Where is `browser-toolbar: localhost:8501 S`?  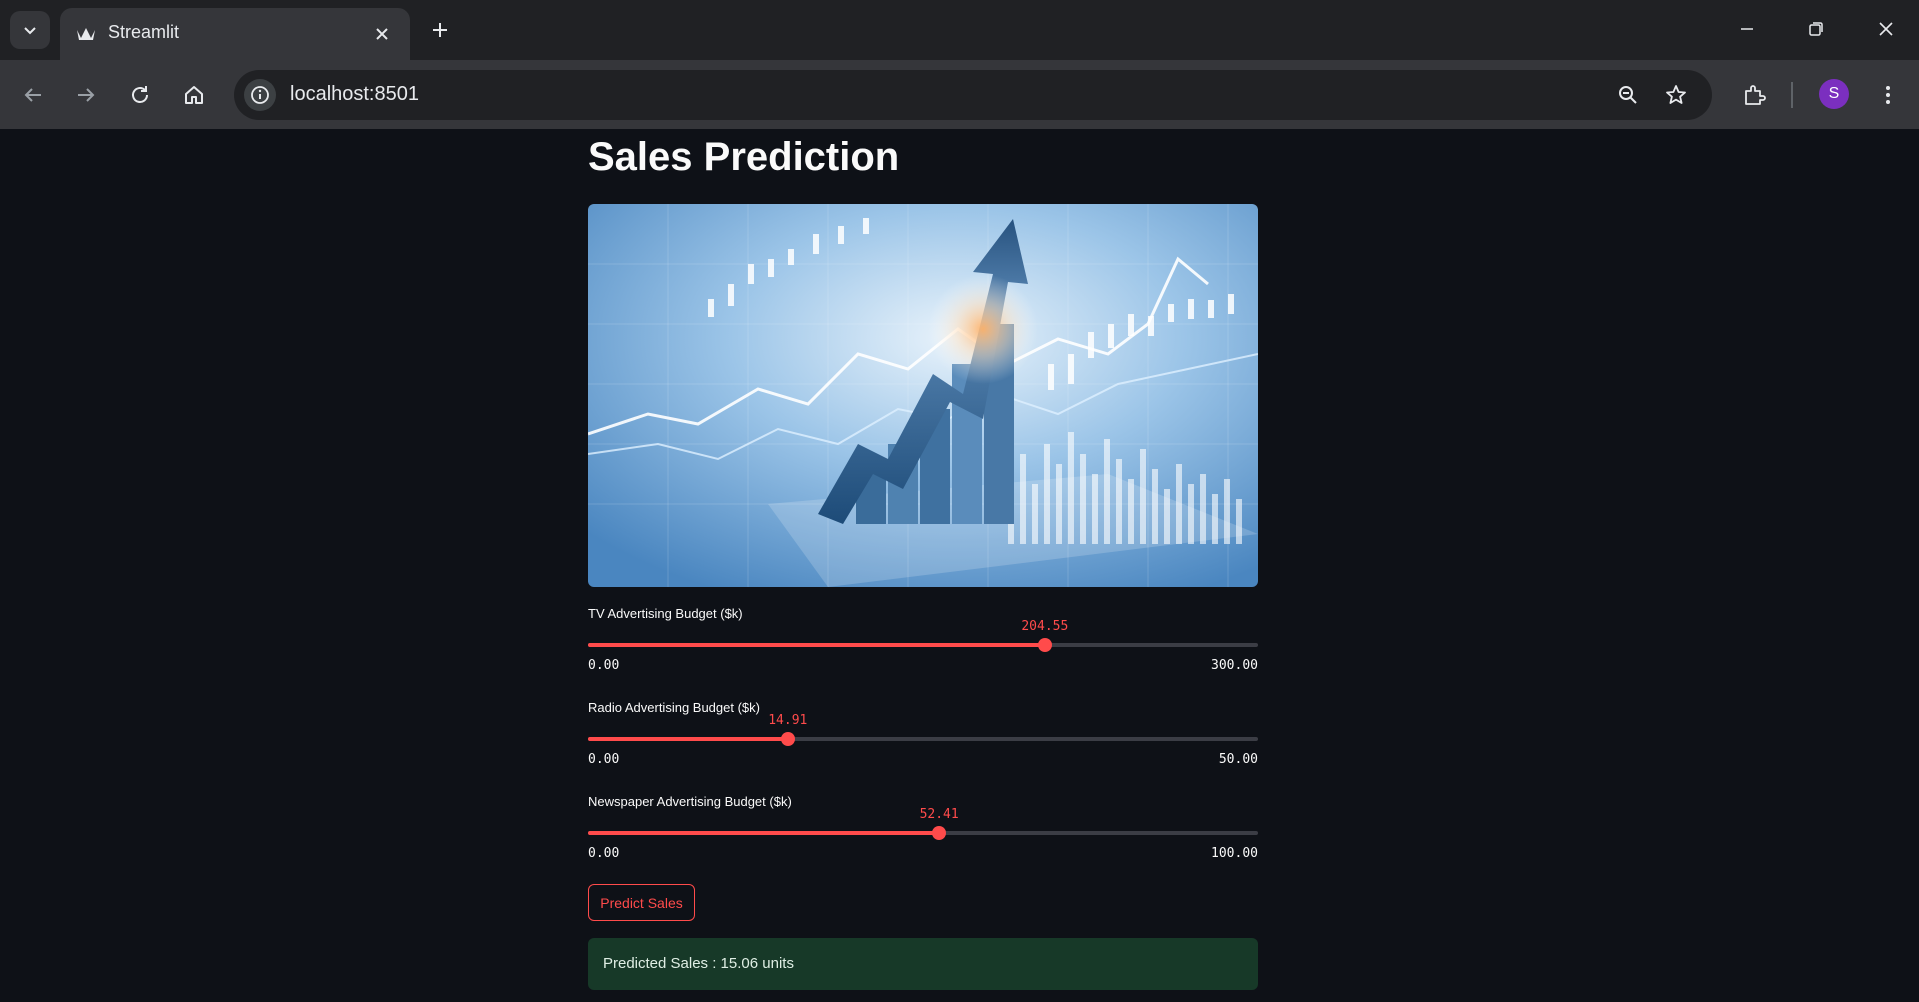
browser-toolbar: localhost:8501 S is located at coordinates (959, 94).